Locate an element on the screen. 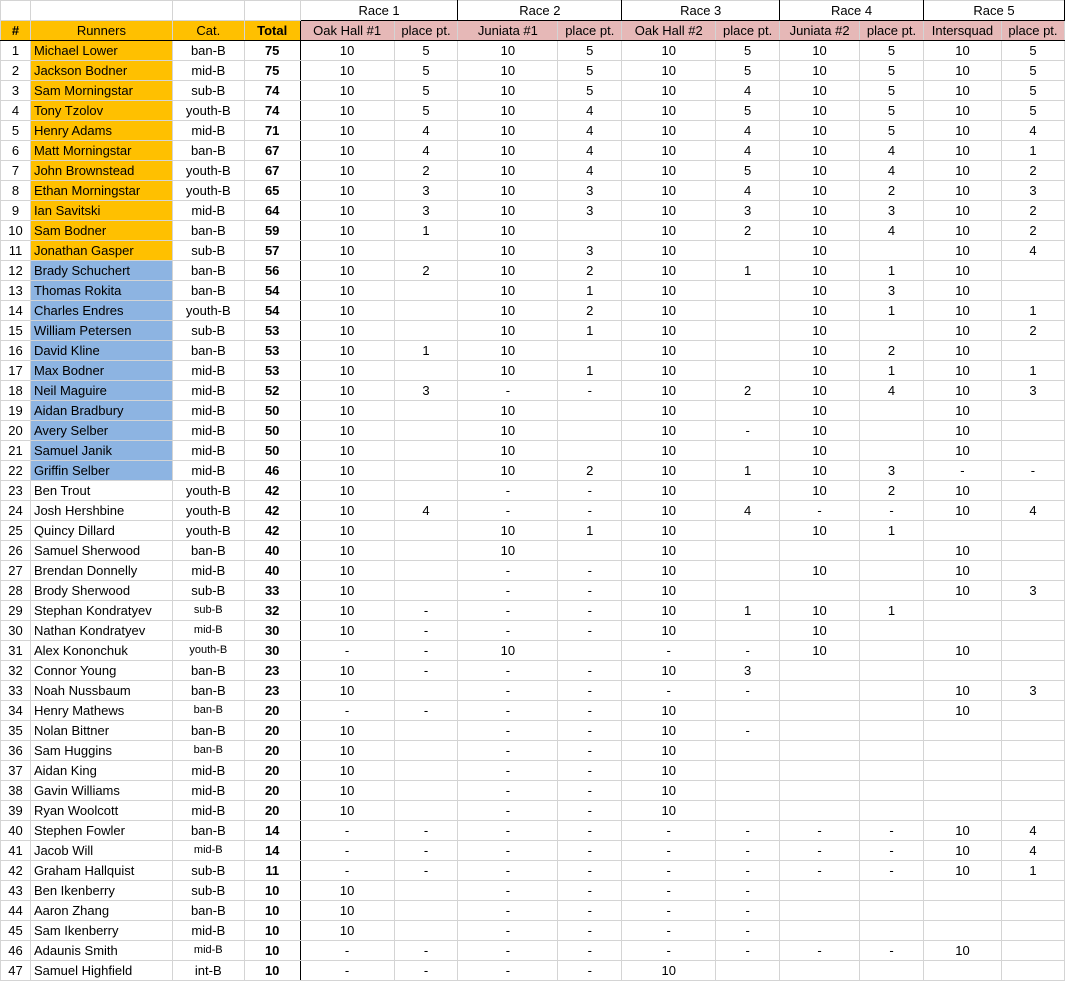 This screenshot has height=1001, width=1065. cell-rank: 36 is located at coordinates (15, 750).